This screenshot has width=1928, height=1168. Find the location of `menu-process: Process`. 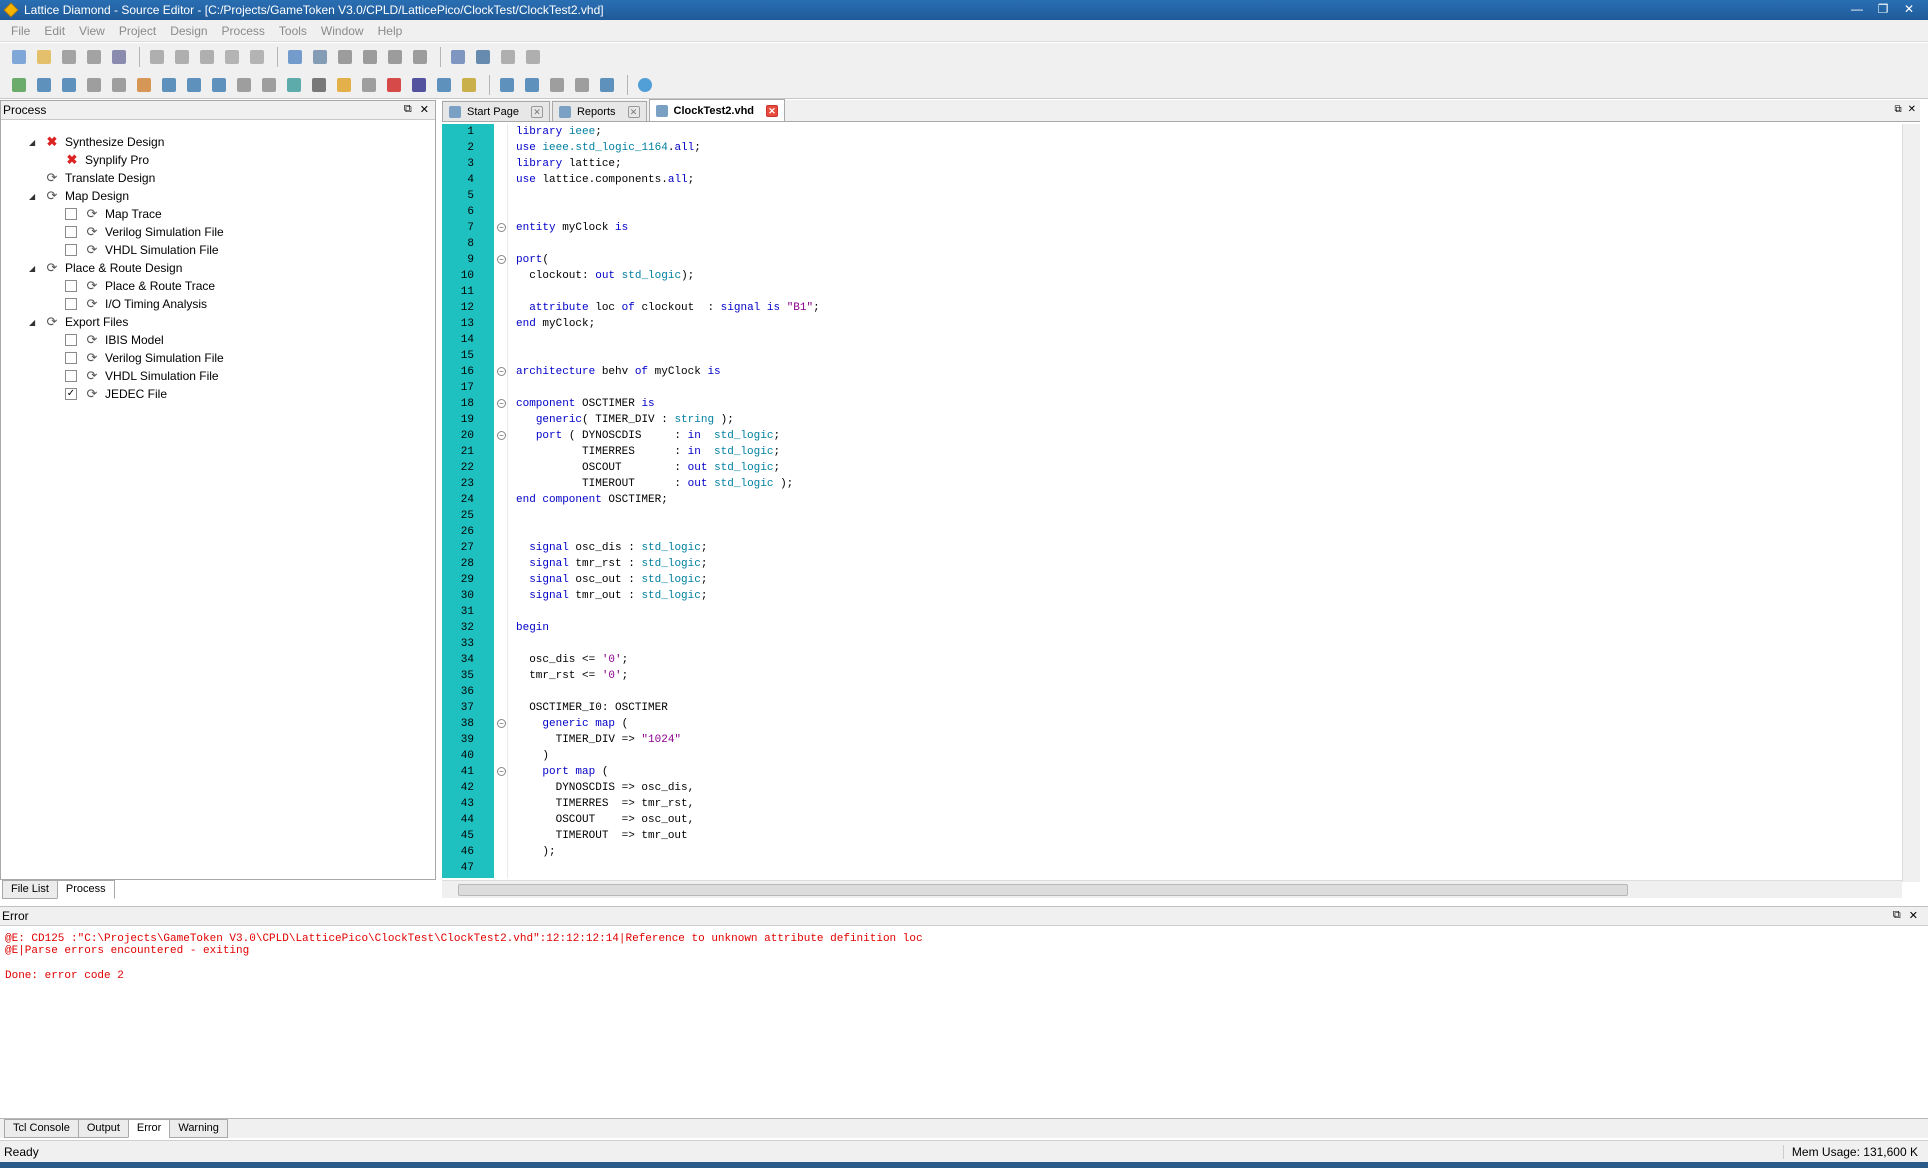

menu-process: Process is located at coordinates (243, 31).